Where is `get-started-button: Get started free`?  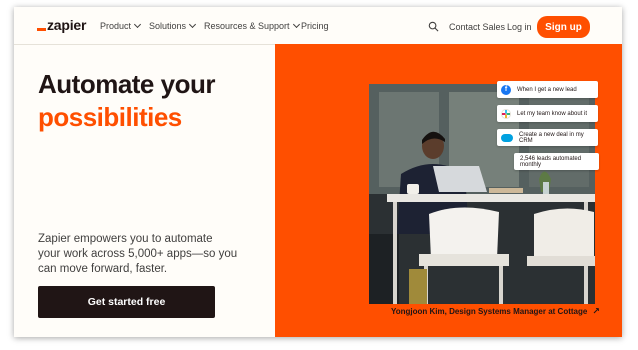 get-started-button: Get started free is located at coordinates (126, 302).